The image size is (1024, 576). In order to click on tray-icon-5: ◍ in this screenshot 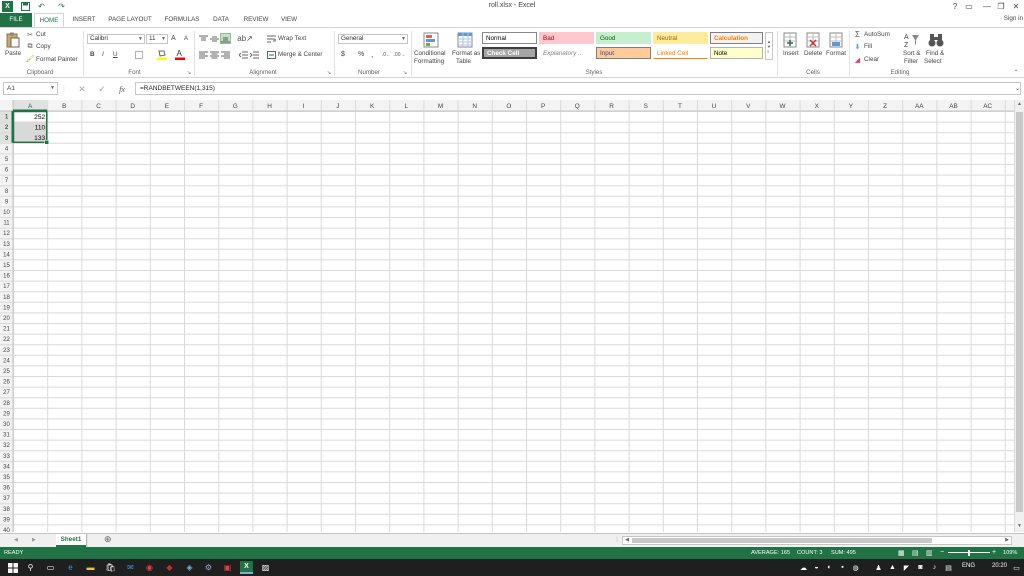, I will do `click(855, 567)`.